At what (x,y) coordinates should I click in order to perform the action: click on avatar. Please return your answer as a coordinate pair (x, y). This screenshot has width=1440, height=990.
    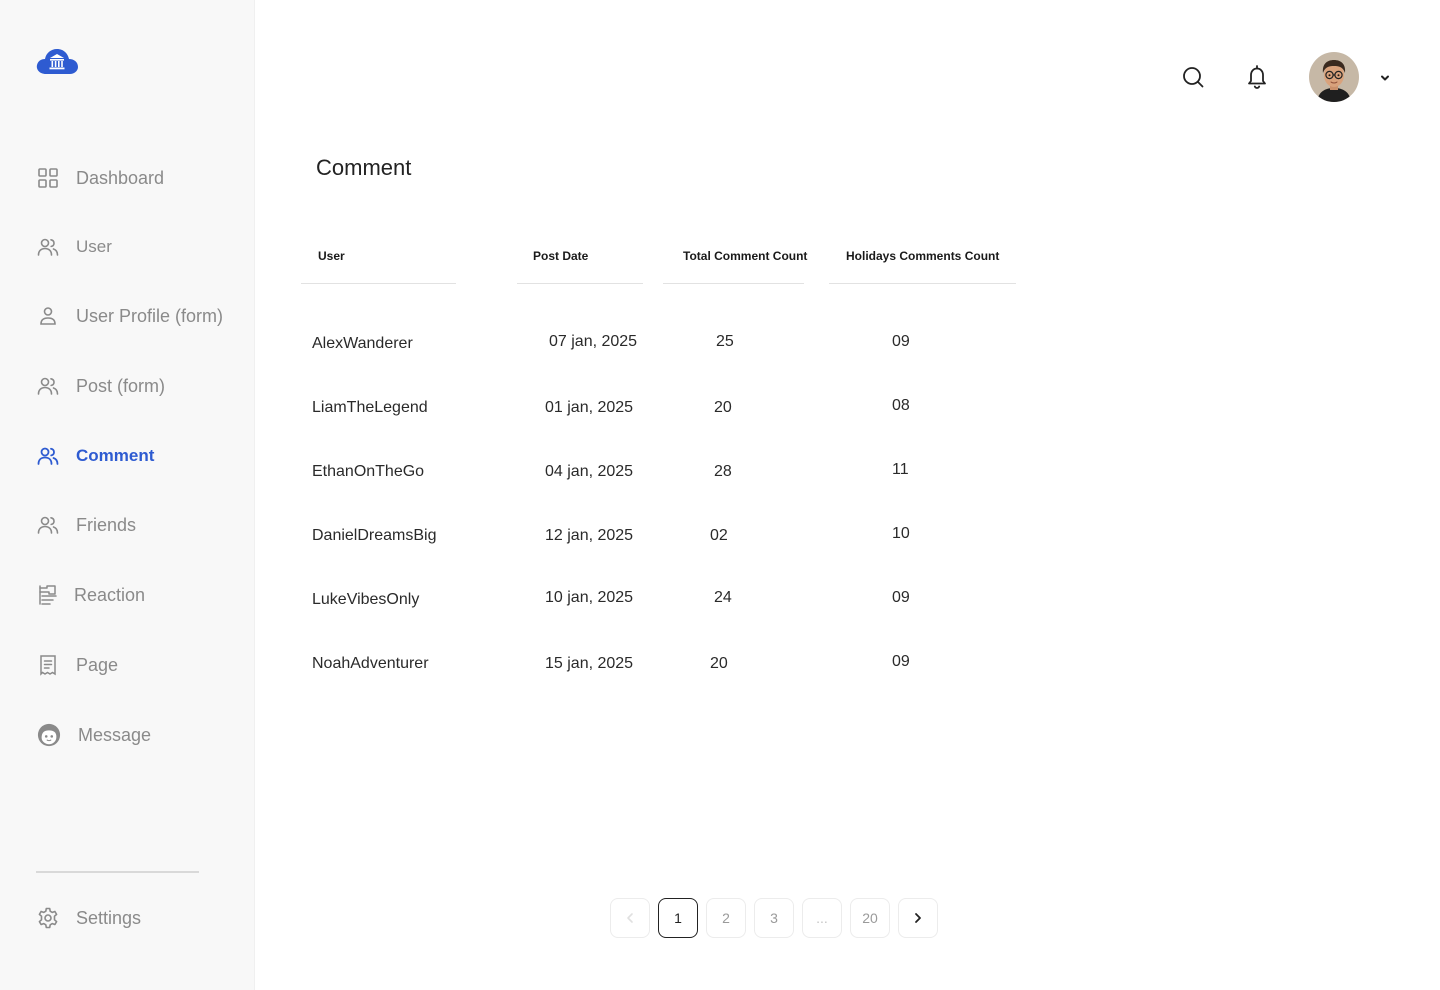
    Looking at the image, I should click on (1334, 77).